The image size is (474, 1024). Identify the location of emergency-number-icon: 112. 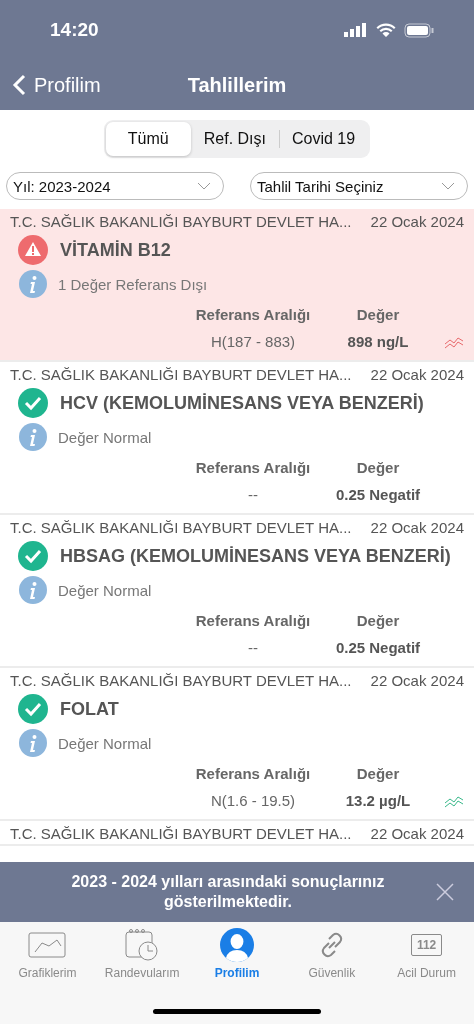
(426, 945).